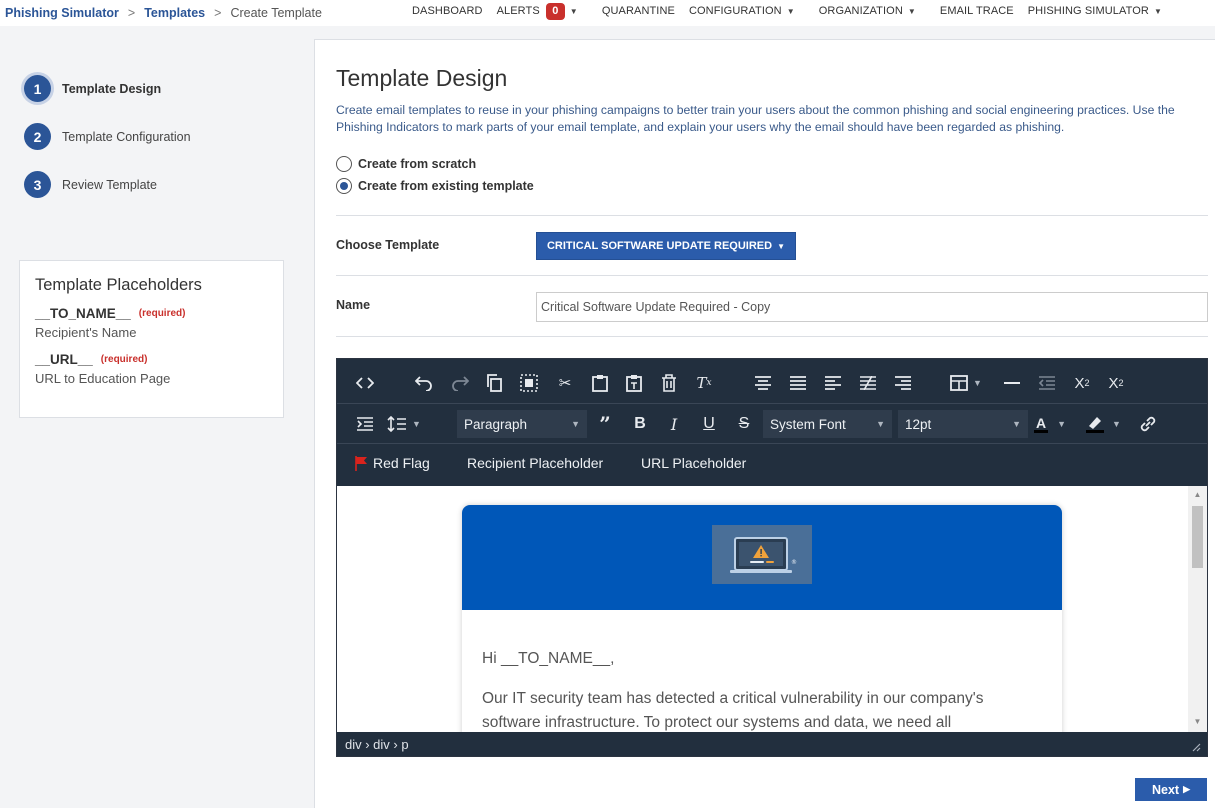  Describe the element at coordinates (112, 88) in the screenshot. I see `step-label: Template Design` at that location.